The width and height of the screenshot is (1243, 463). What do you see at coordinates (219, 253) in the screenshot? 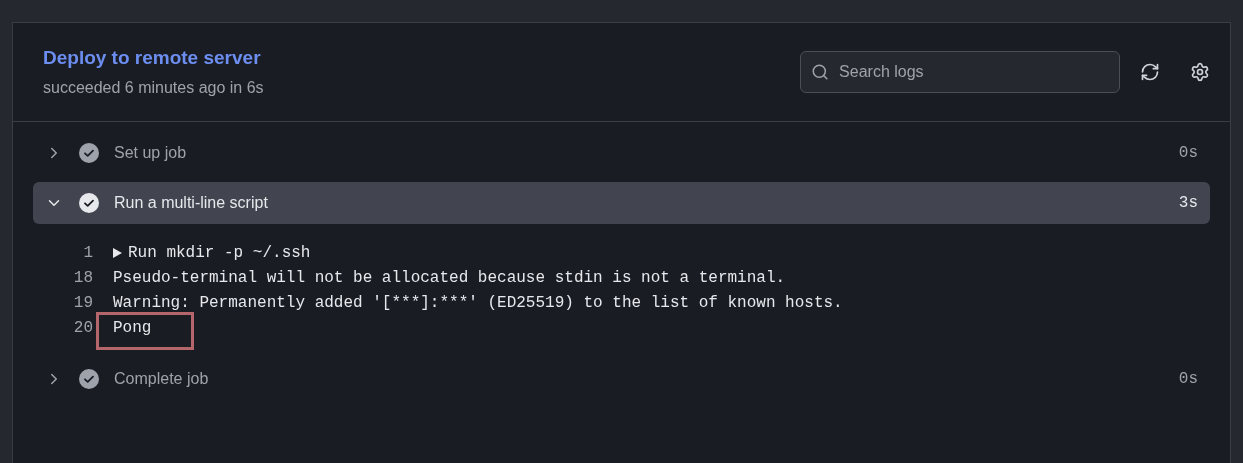
I see `log-text: Run mkdir -p ~/.ssh` at bounding box center [219, 253].